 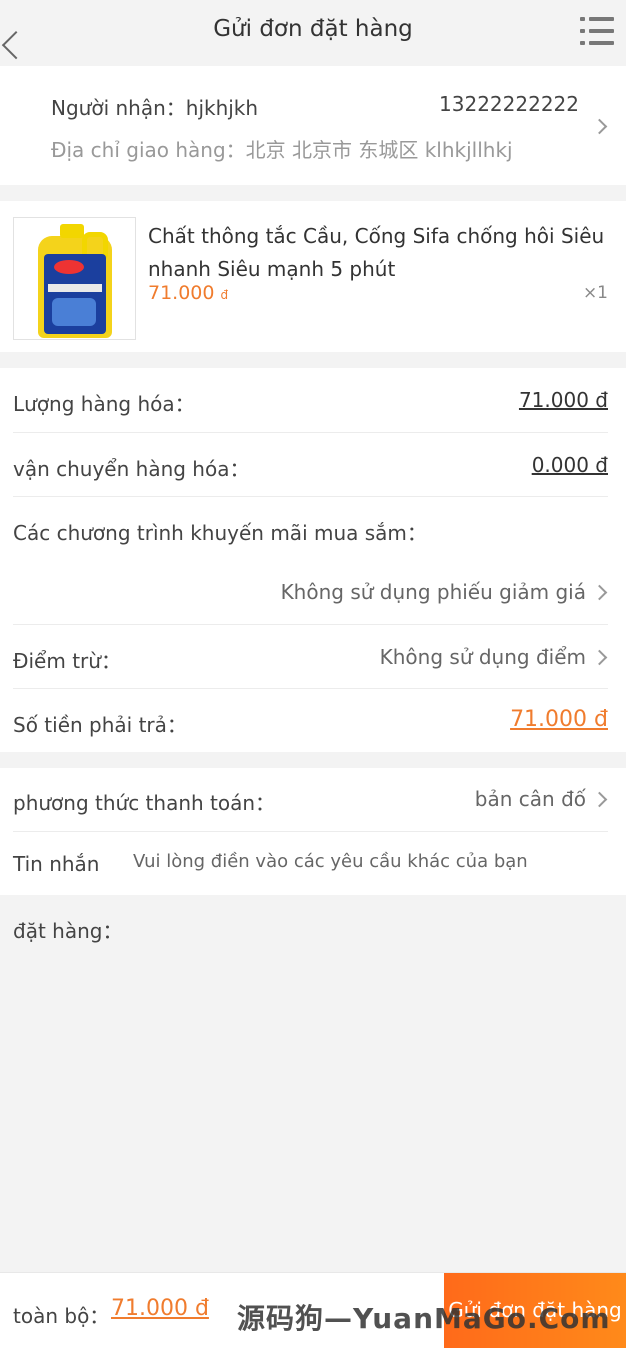 What do you see at coordinates (75, 281) in the screenshot?
I see `product-bottle-icon` at bounding box center [75, 281].